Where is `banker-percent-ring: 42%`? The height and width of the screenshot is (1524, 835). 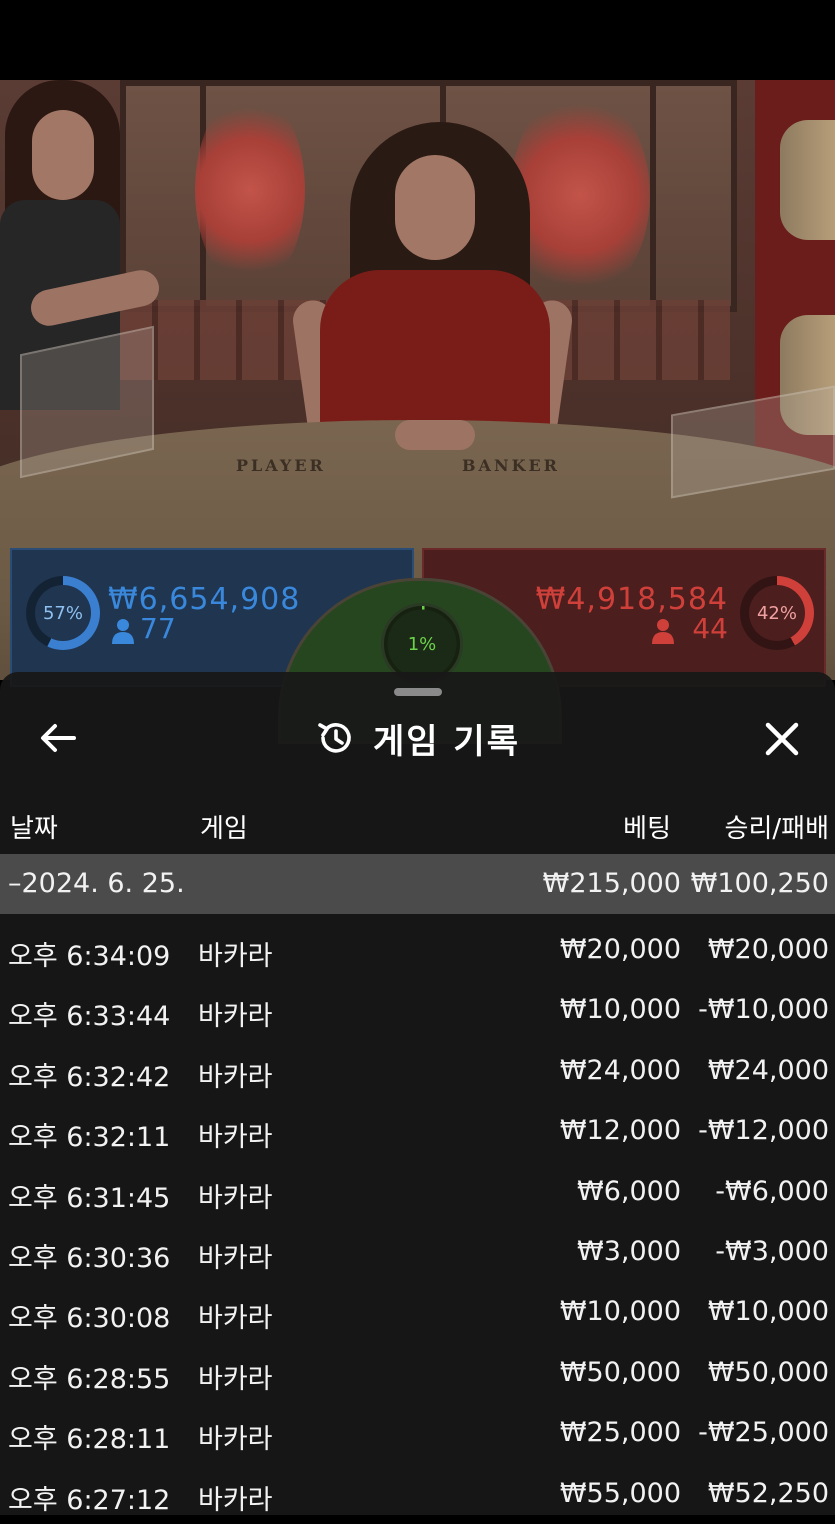
banker-percent-ring: 42% is located at coordinates (777, 613).